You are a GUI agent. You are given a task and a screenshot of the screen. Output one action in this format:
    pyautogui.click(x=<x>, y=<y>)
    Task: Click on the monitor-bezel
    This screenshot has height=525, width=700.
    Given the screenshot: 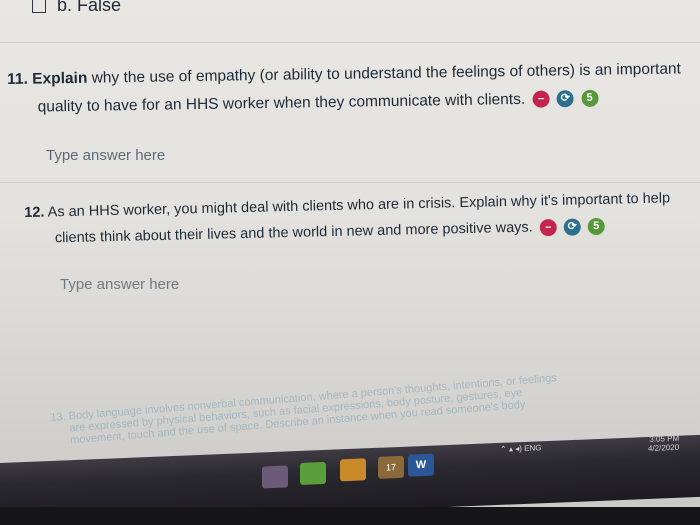 What is the action you would take?
    pyautogui.click(x=350, y=516)
    